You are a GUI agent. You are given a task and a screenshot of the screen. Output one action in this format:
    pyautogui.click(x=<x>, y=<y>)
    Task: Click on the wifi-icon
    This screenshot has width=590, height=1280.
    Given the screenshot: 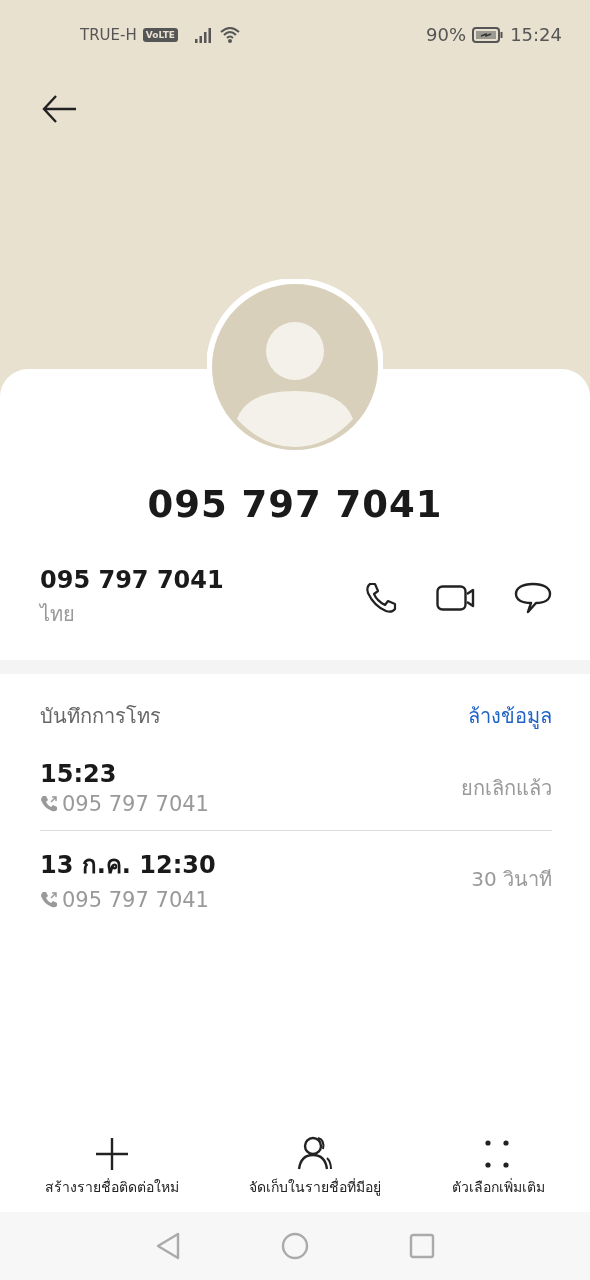 What is the action you would take?
    pyautogui.click(x=230, y=34)
    